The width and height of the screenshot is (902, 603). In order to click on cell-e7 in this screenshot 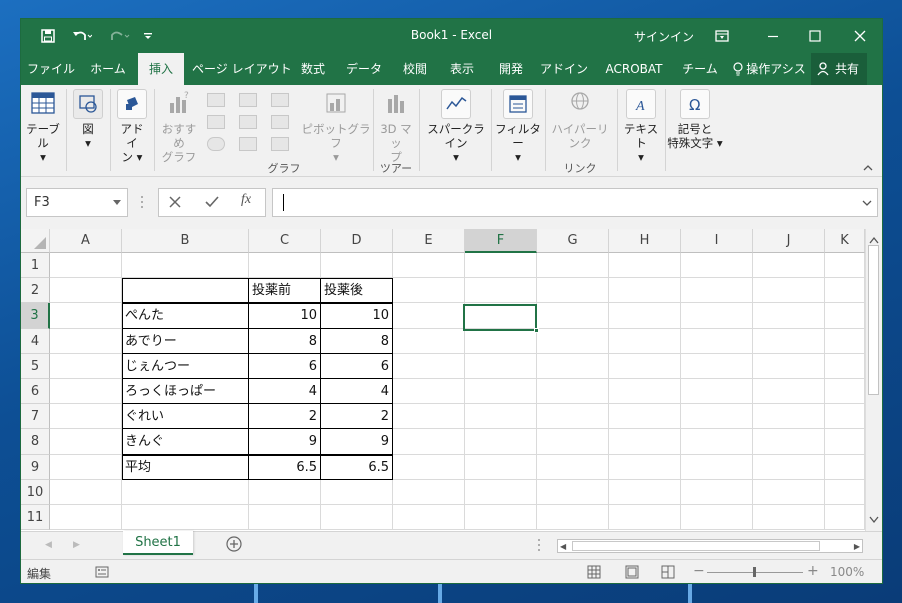, I will do `click(429, 417)`.